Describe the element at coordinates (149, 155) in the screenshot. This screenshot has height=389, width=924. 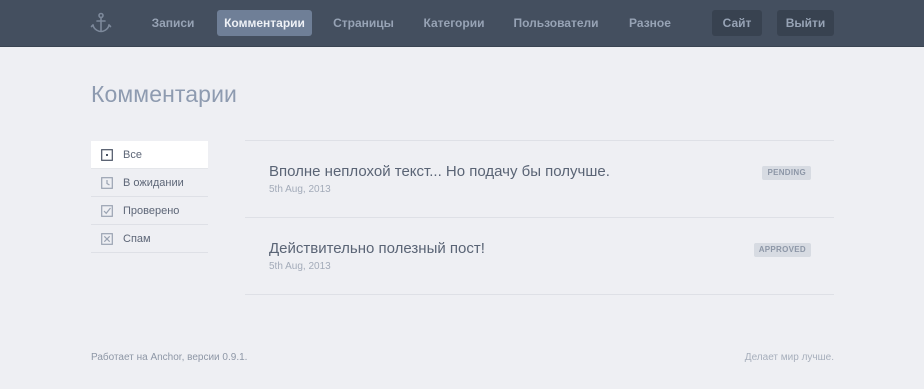
I see `filter-all: Все` at that location.